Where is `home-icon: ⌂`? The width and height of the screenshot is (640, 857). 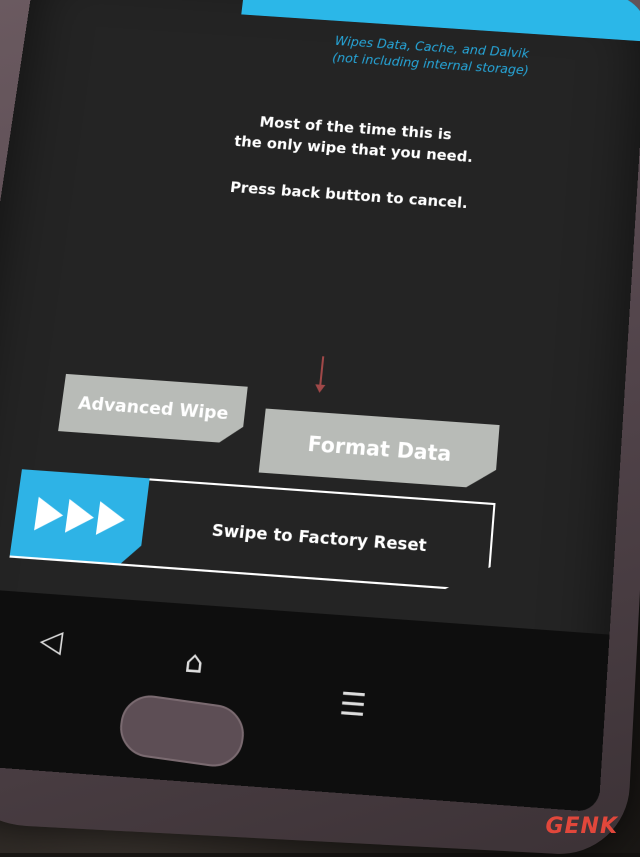 home-icon: ⌂ is located at coordinates (194, 661).